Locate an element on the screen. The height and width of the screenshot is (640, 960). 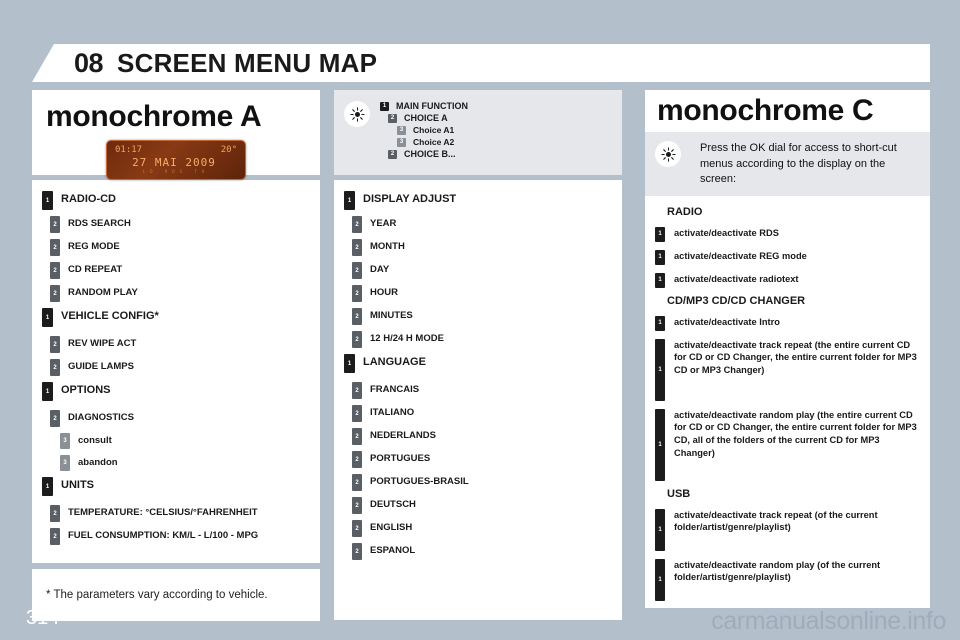
monochrome-a-title: monochrome A is located at coordinates (154, 116).